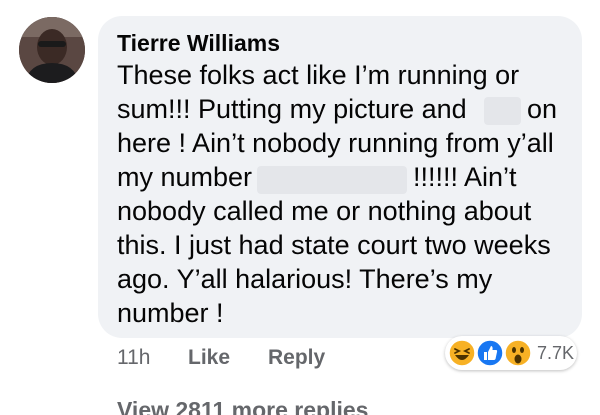 This screenshot has width=600, height=415. What do you see at coordinates (462, 353) in the screenshot?
I see `haha-icon` at bounding box center [462, 353].